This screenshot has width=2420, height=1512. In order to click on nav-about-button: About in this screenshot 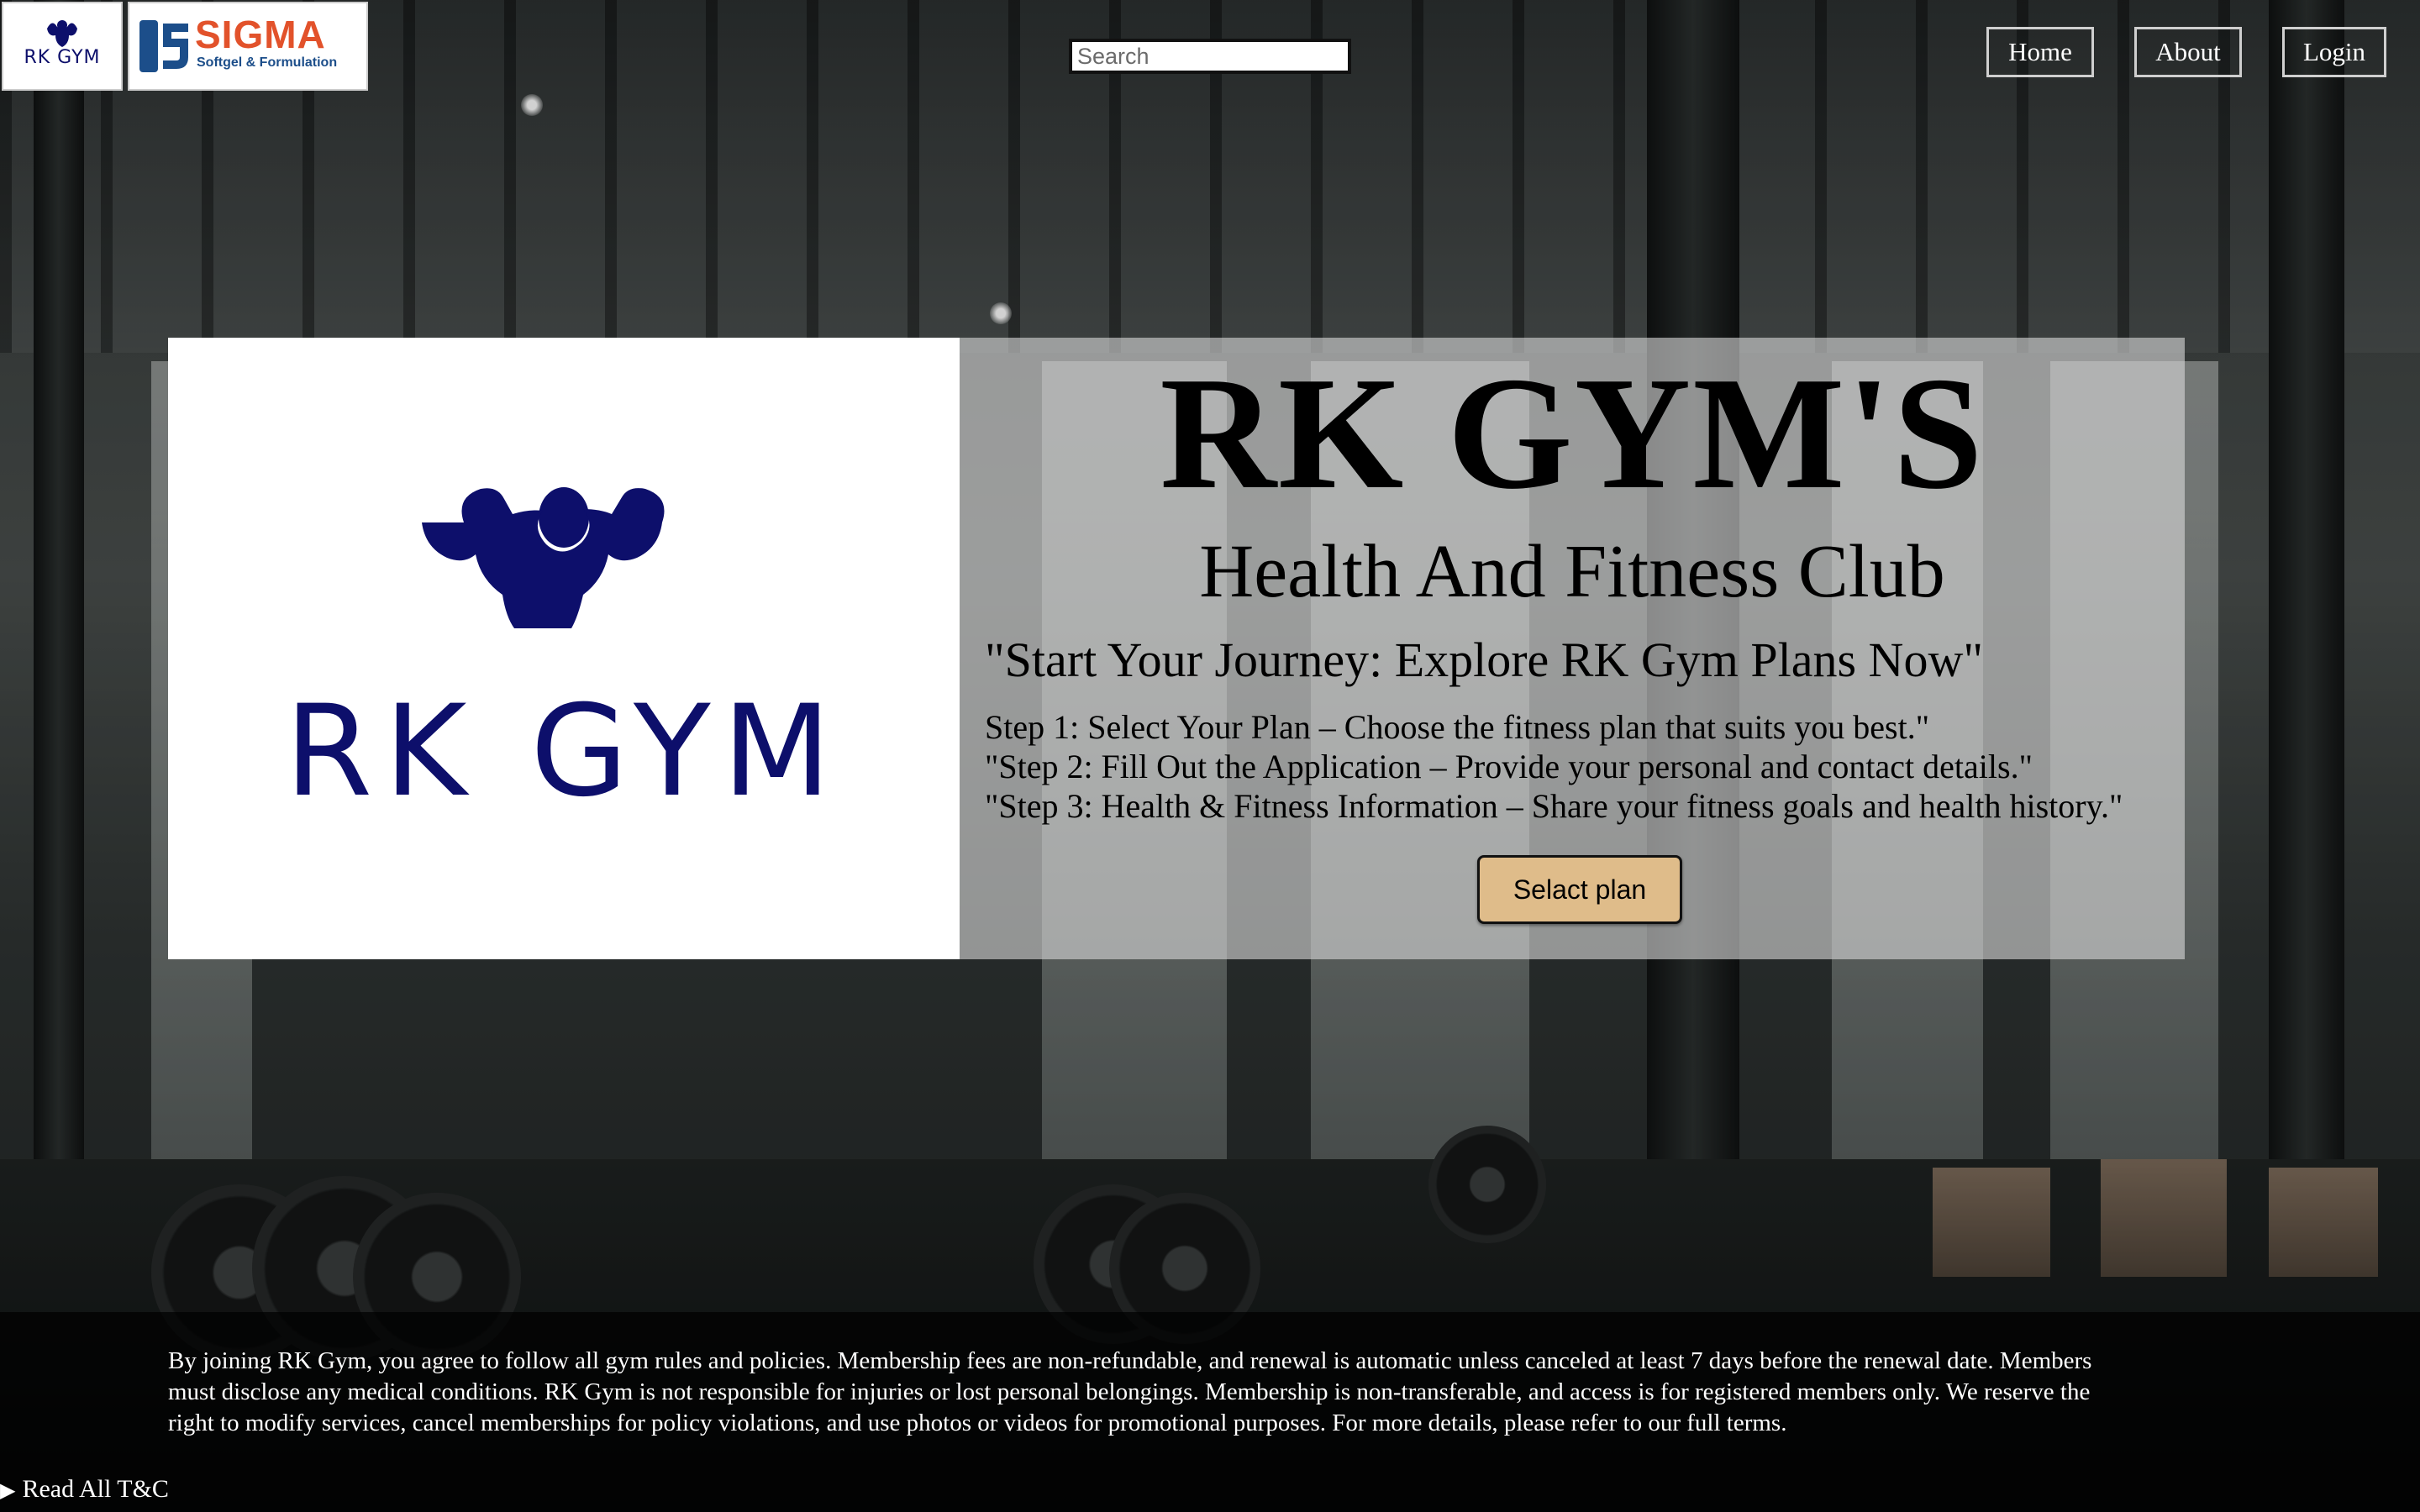, I will do `click(2188, 52)`.